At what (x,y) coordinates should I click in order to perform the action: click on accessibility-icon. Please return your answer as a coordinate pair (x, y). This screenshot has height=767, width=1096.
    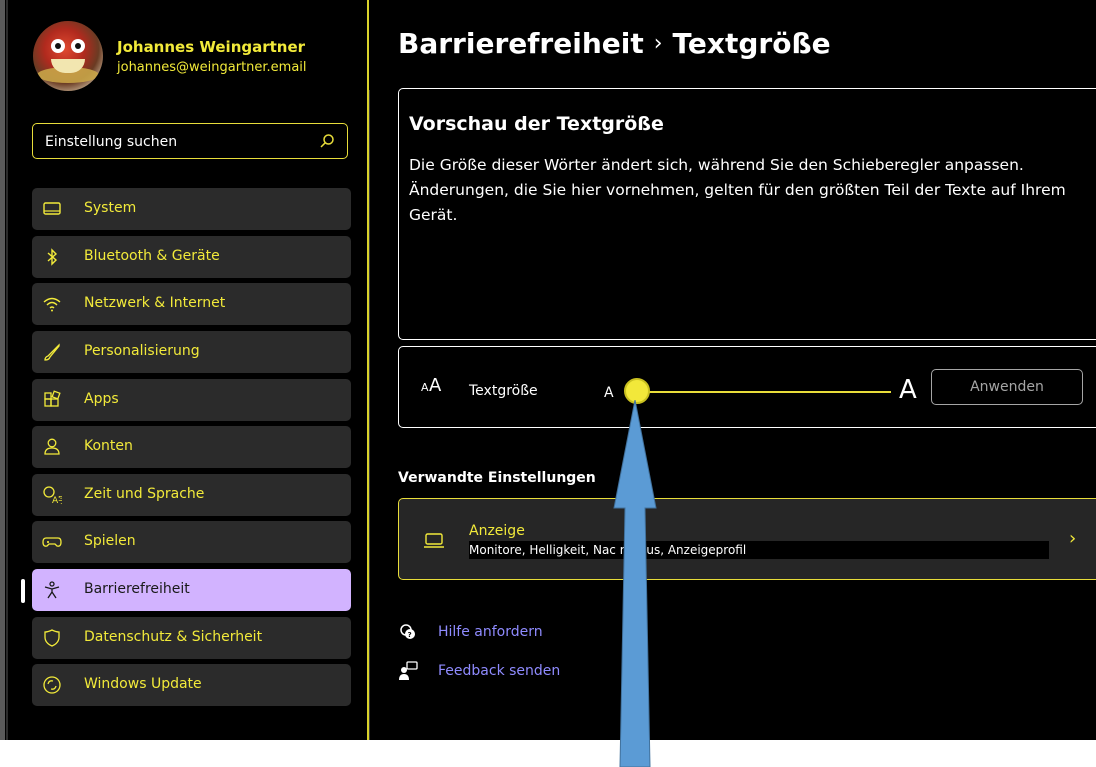
    Looking at the image, I should click on (52, 590).